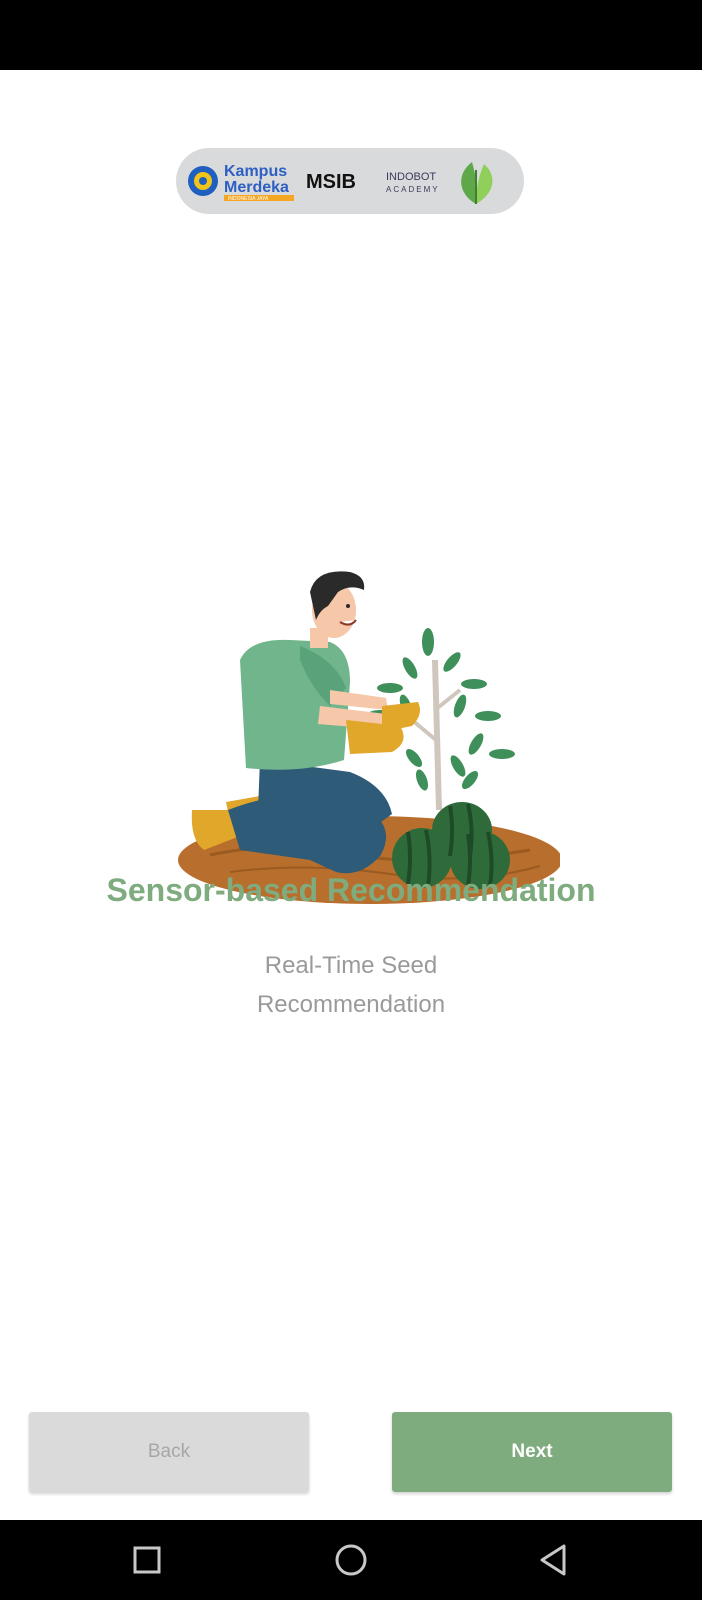 The image size is (702, 1600). I want to click on system-navigation-bar, so click(351, 1560).